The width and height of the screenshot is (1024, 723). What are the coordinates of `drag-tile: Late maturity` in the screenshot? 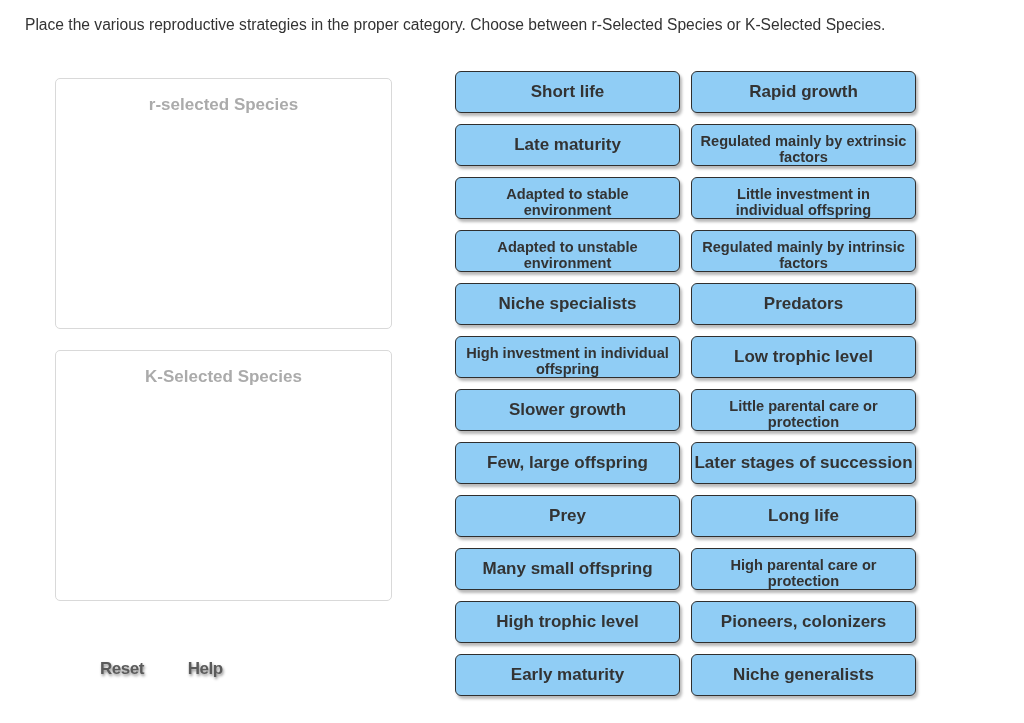 It's located at (567, 145).